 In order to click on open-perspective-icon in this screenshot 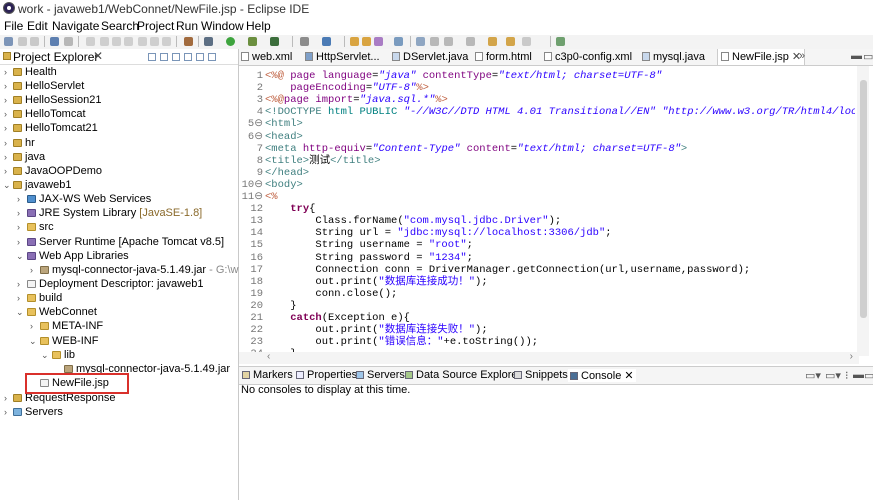, I will do `click(560, 41)`.